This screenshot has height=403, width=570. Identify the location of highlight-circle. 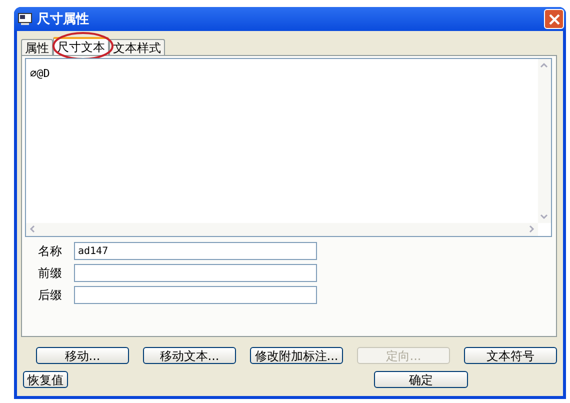
(83, 46).